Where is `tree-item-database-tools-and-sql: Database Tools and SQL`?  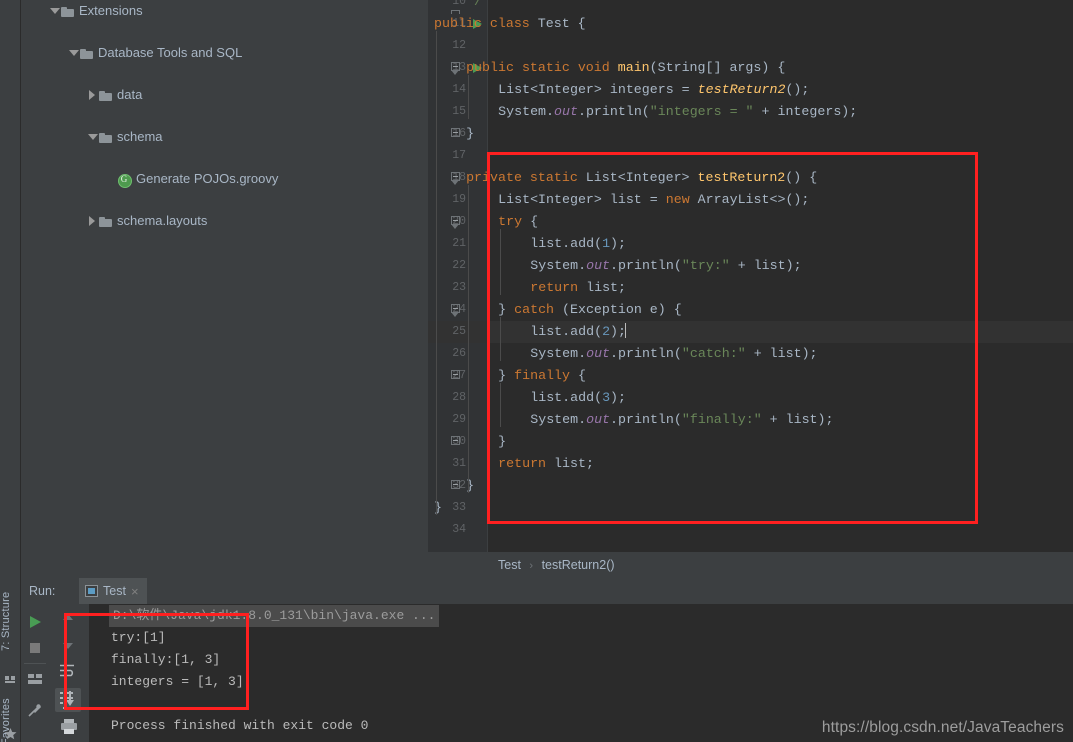 tree-item-database-tools-and-sql: Database Tools and SQL is located at coordinates (224, 52).